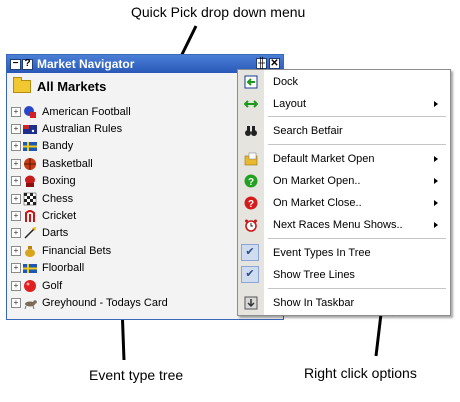 This screenshot has height=402, width=460. I want to click on taskbar-icon, so click(251, 303).